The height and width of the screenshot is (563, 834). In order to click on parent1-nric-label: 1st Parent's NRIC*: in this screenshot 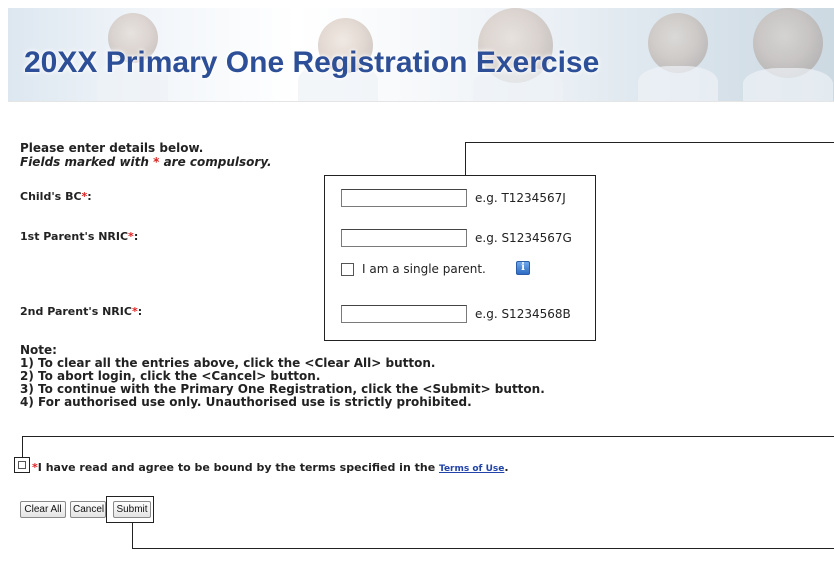, I will do `click(79, 236)`.